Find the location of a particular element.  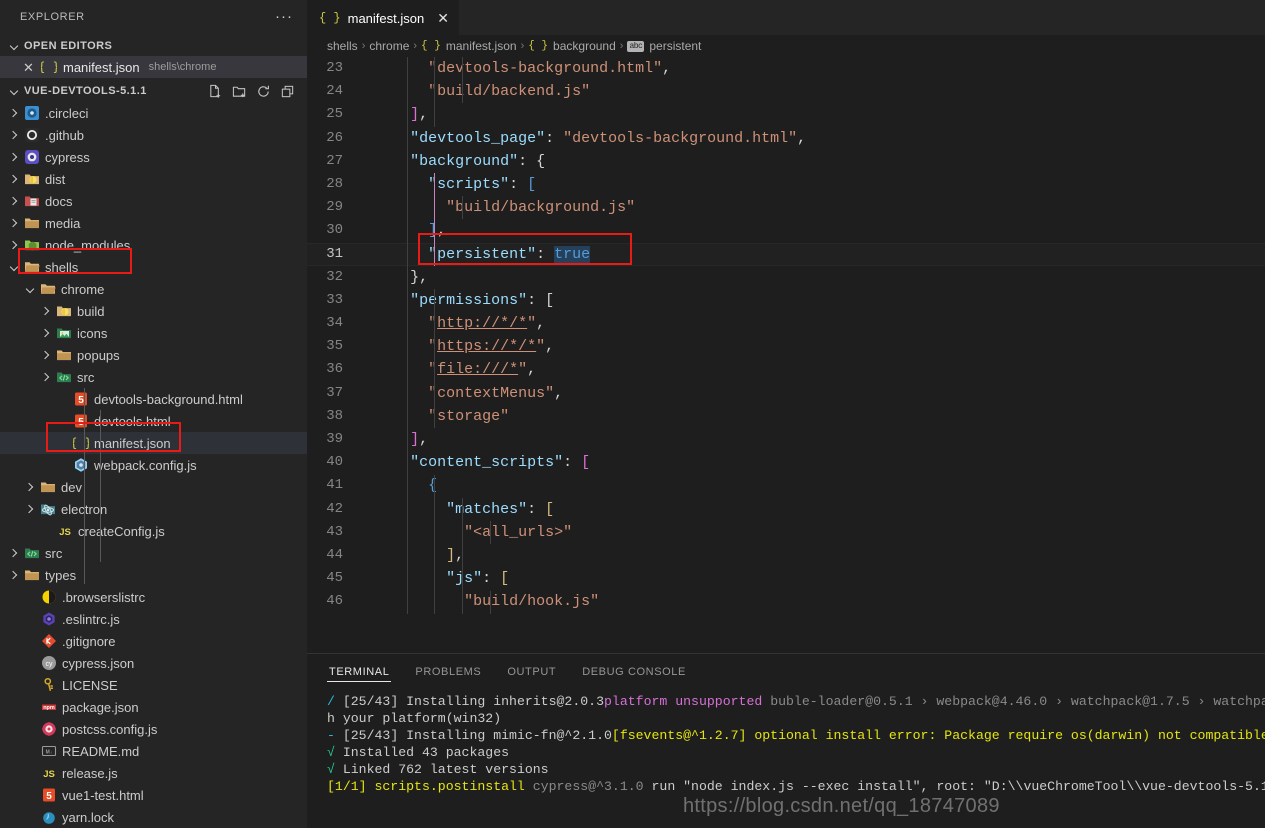

tree-item--github: .github is located at coordinates (153, 135).